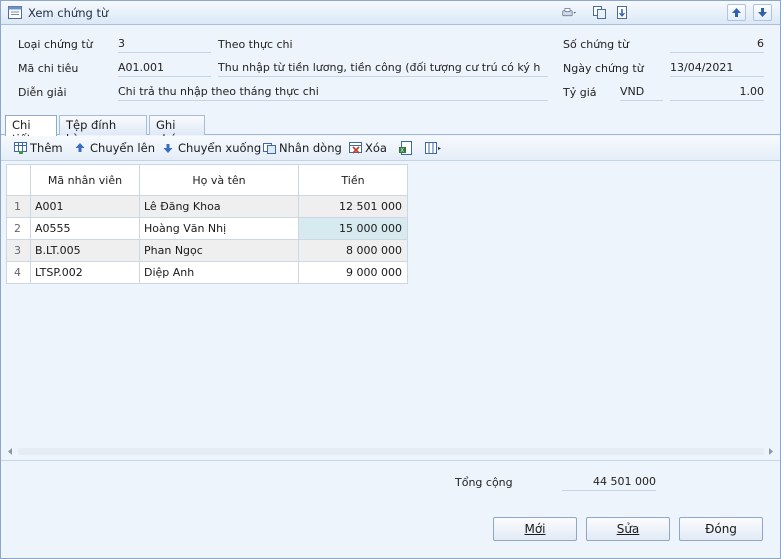 The image size is (781, 559). Describe the element at coordinates (85, 250) in the screenshot. I see `employee-code-cell: B.LT.005` at that location.